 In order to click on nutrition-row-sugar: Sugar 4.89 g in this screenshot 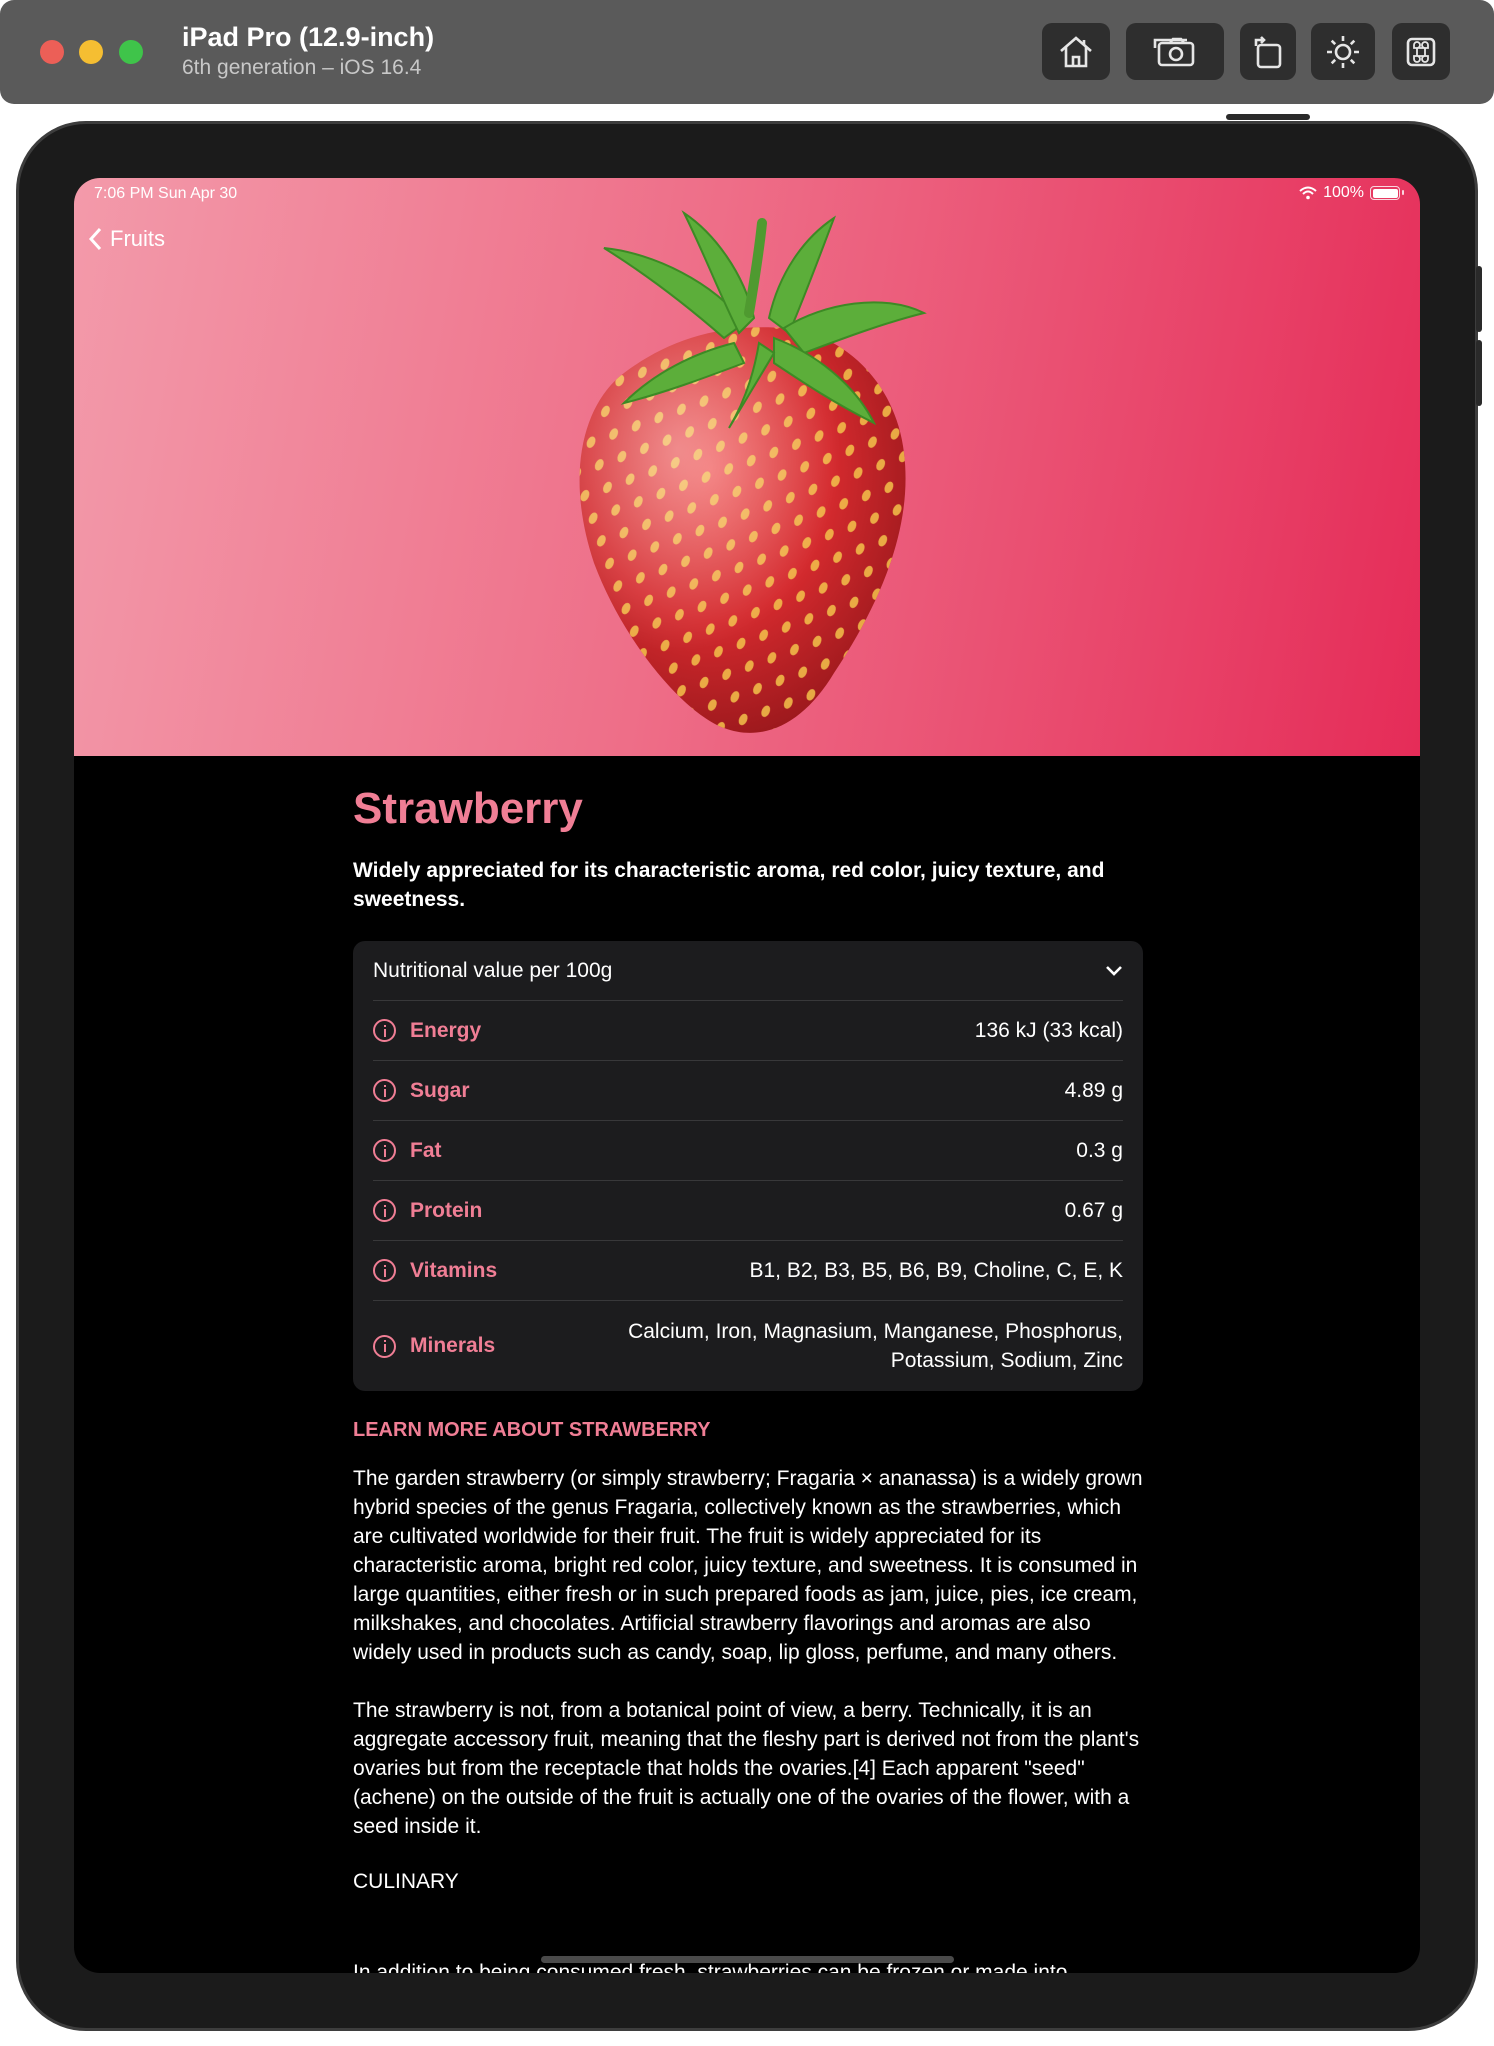, I will do `click(748, 1091)`.